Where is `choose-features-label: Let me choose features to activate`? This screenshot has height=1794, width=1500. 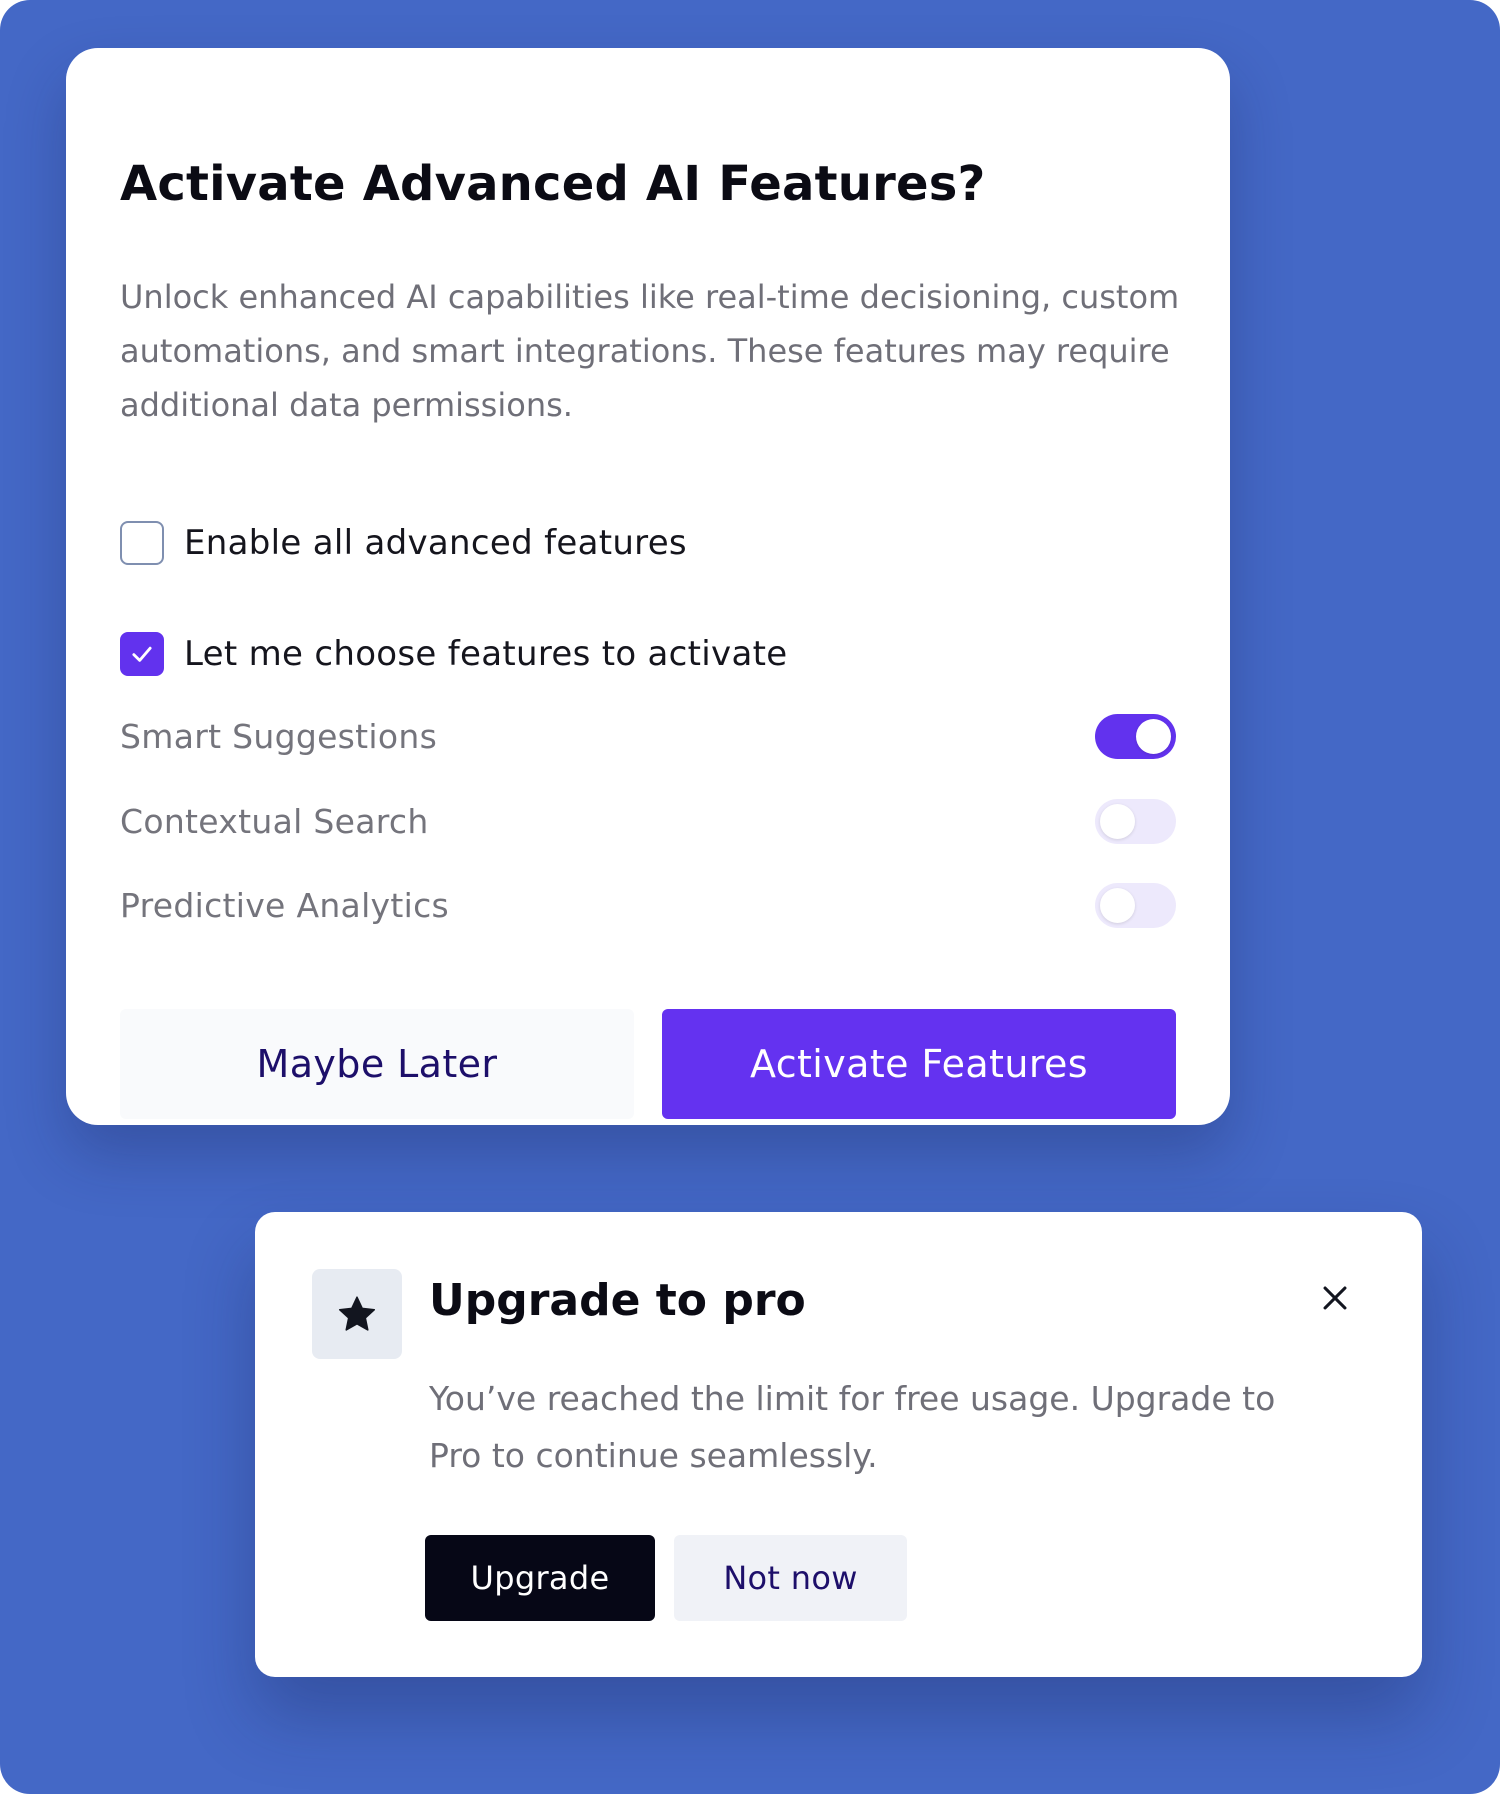
choose-features-label: Let me choose features to activate is located at coordinates (486, 654).